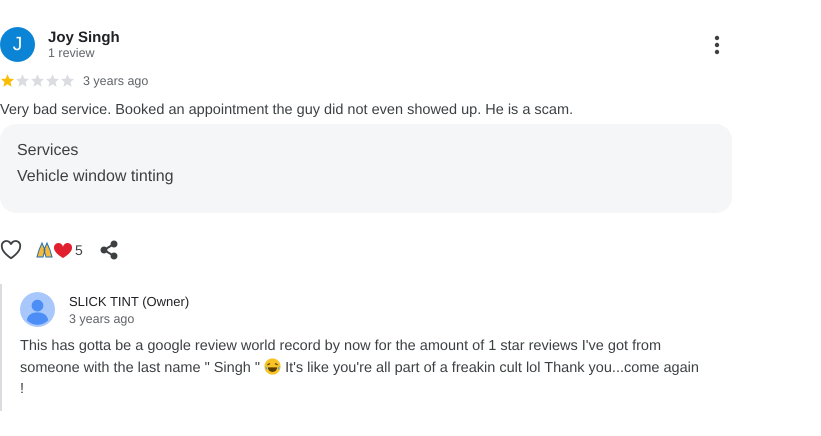 The height and width of the screenshot is (436, 821). What do you see at coordinates (37, 309) in the screenshot?
I see `owner-avatar-icon` at bounding box center [37, 309].